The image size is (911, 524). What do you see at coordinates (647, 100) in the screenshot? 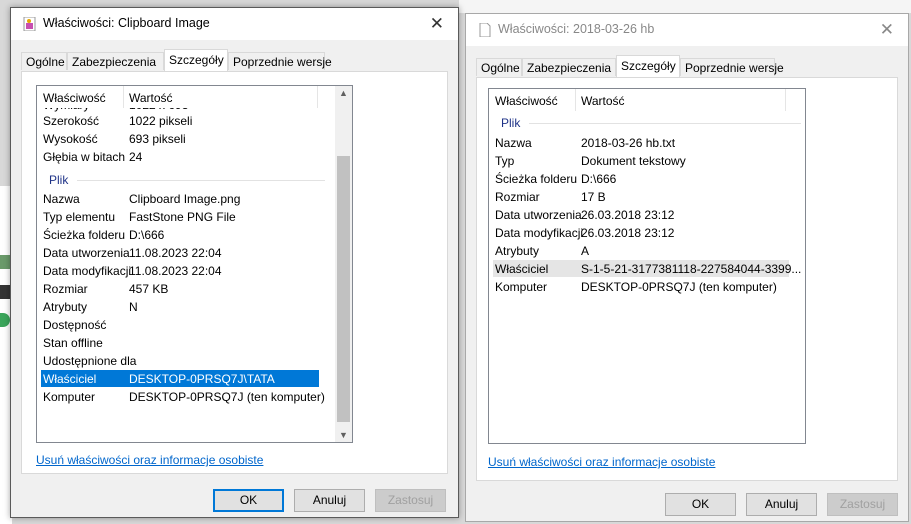
I see `list-header: Właściwość Wartość` at bounding box center [647, 100].